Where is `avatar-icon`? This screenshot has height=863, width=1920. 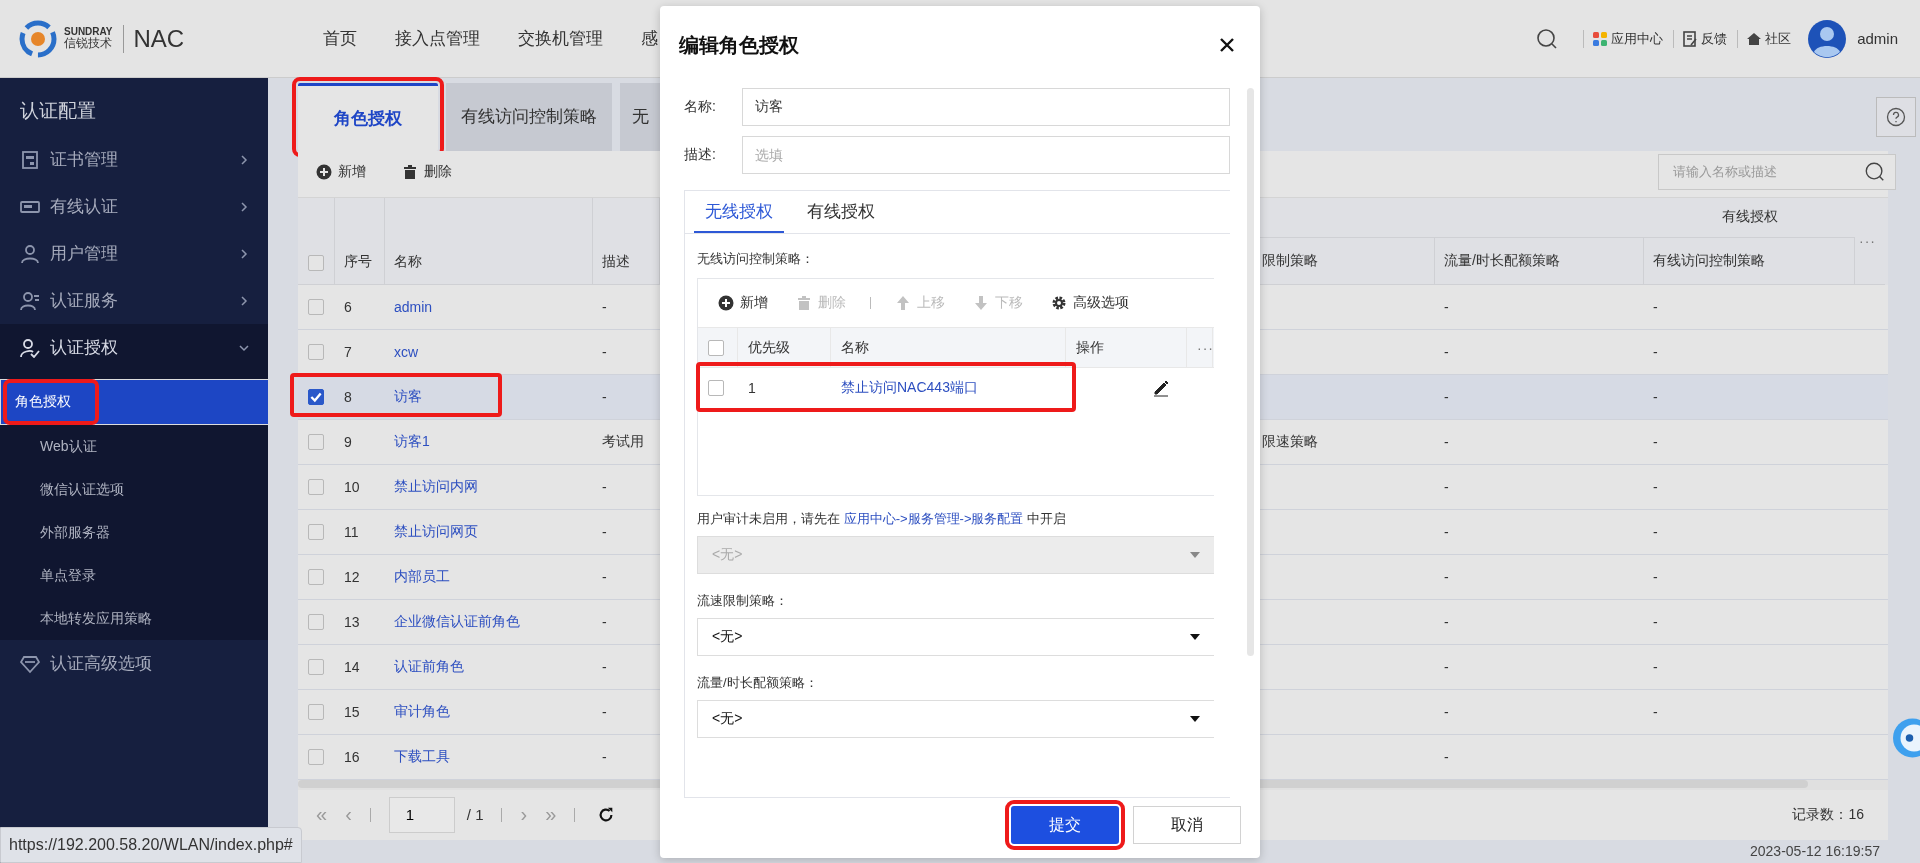 avatar-icon is located at coordinates (1827, 38).